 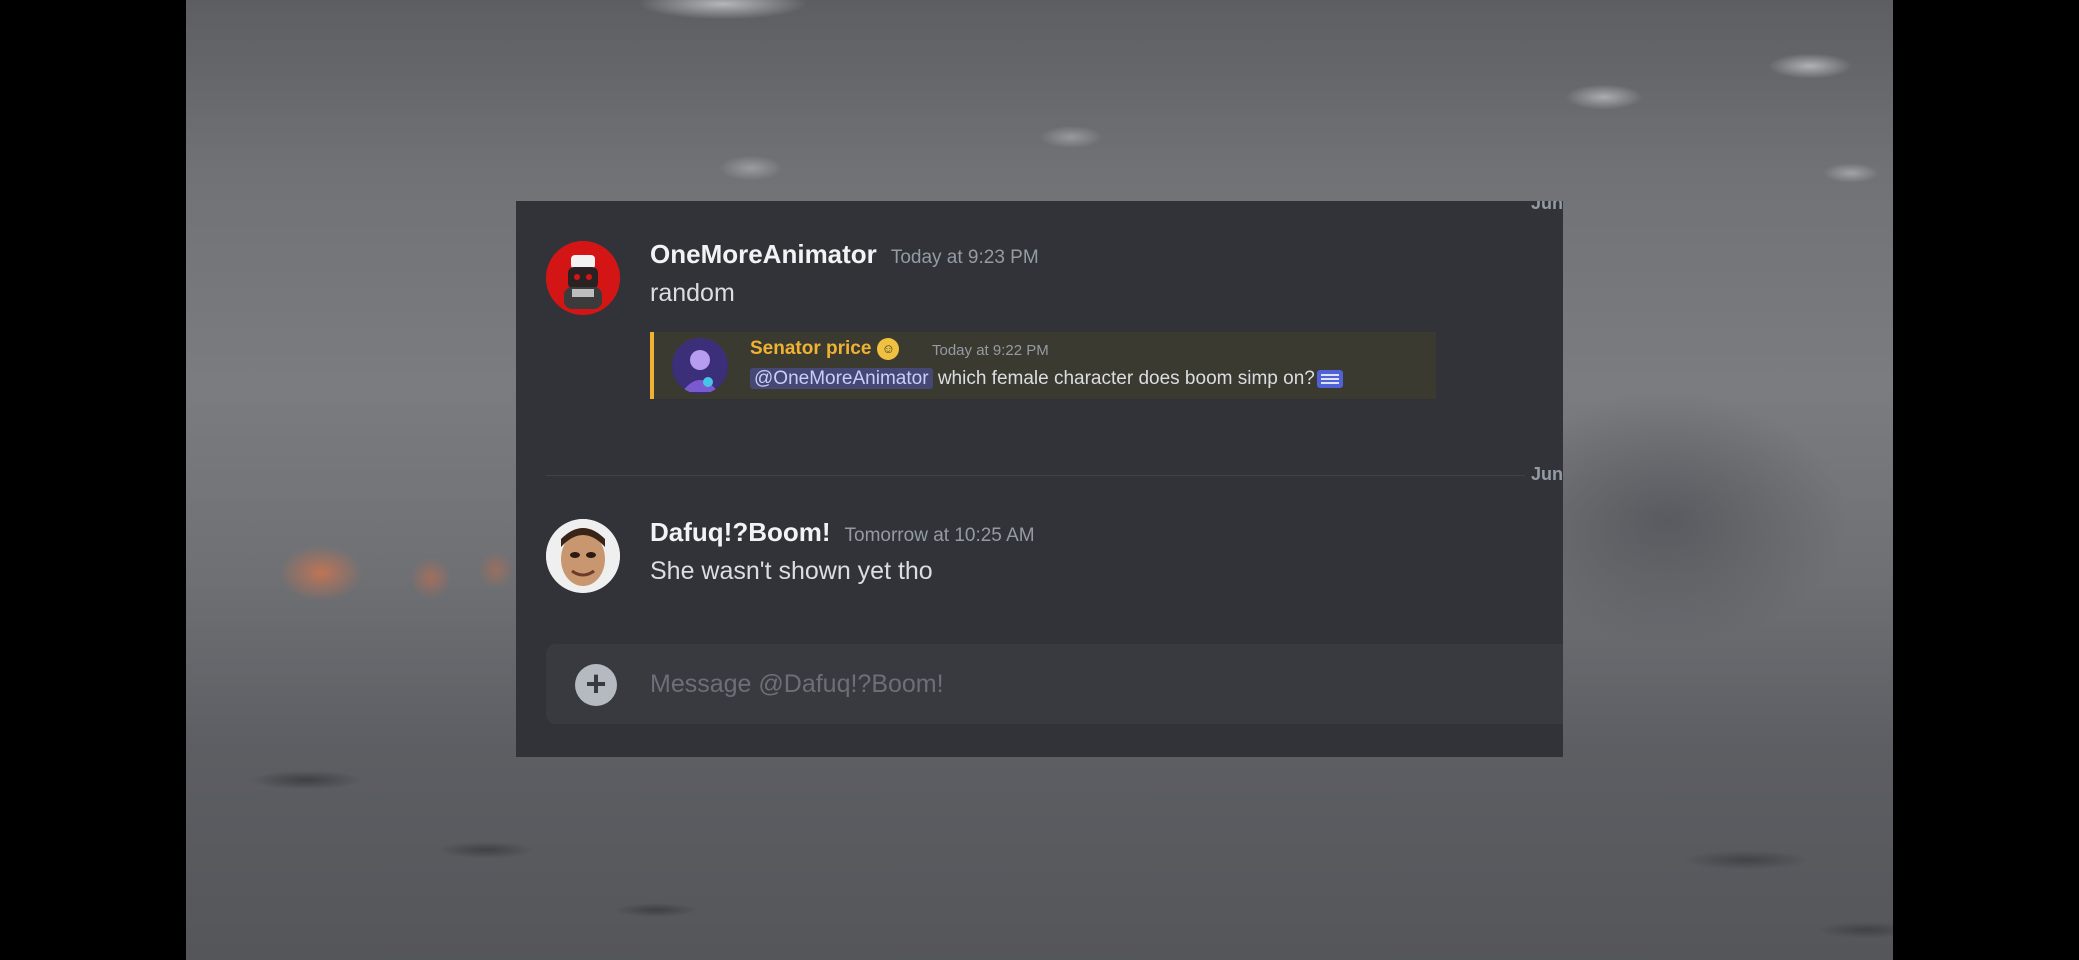 I want to click on reply-username: Senator price, so click(x=810, y=348).